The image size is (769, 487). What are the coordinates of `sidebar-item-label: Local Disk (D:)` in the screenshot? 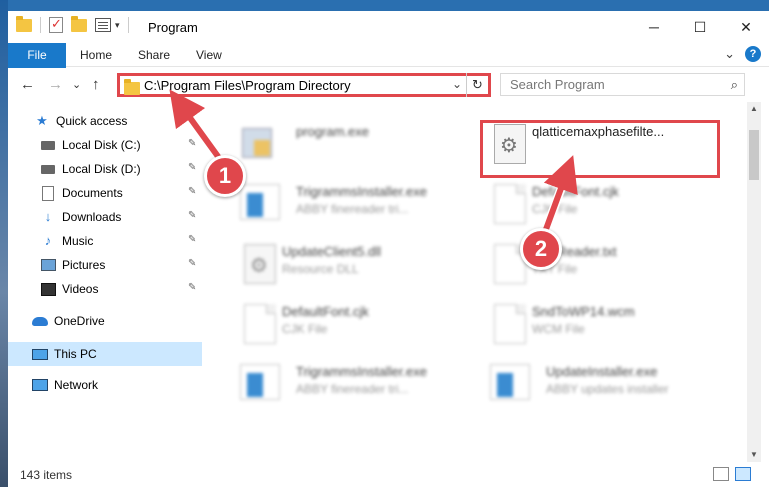 It's located at (101, 169).